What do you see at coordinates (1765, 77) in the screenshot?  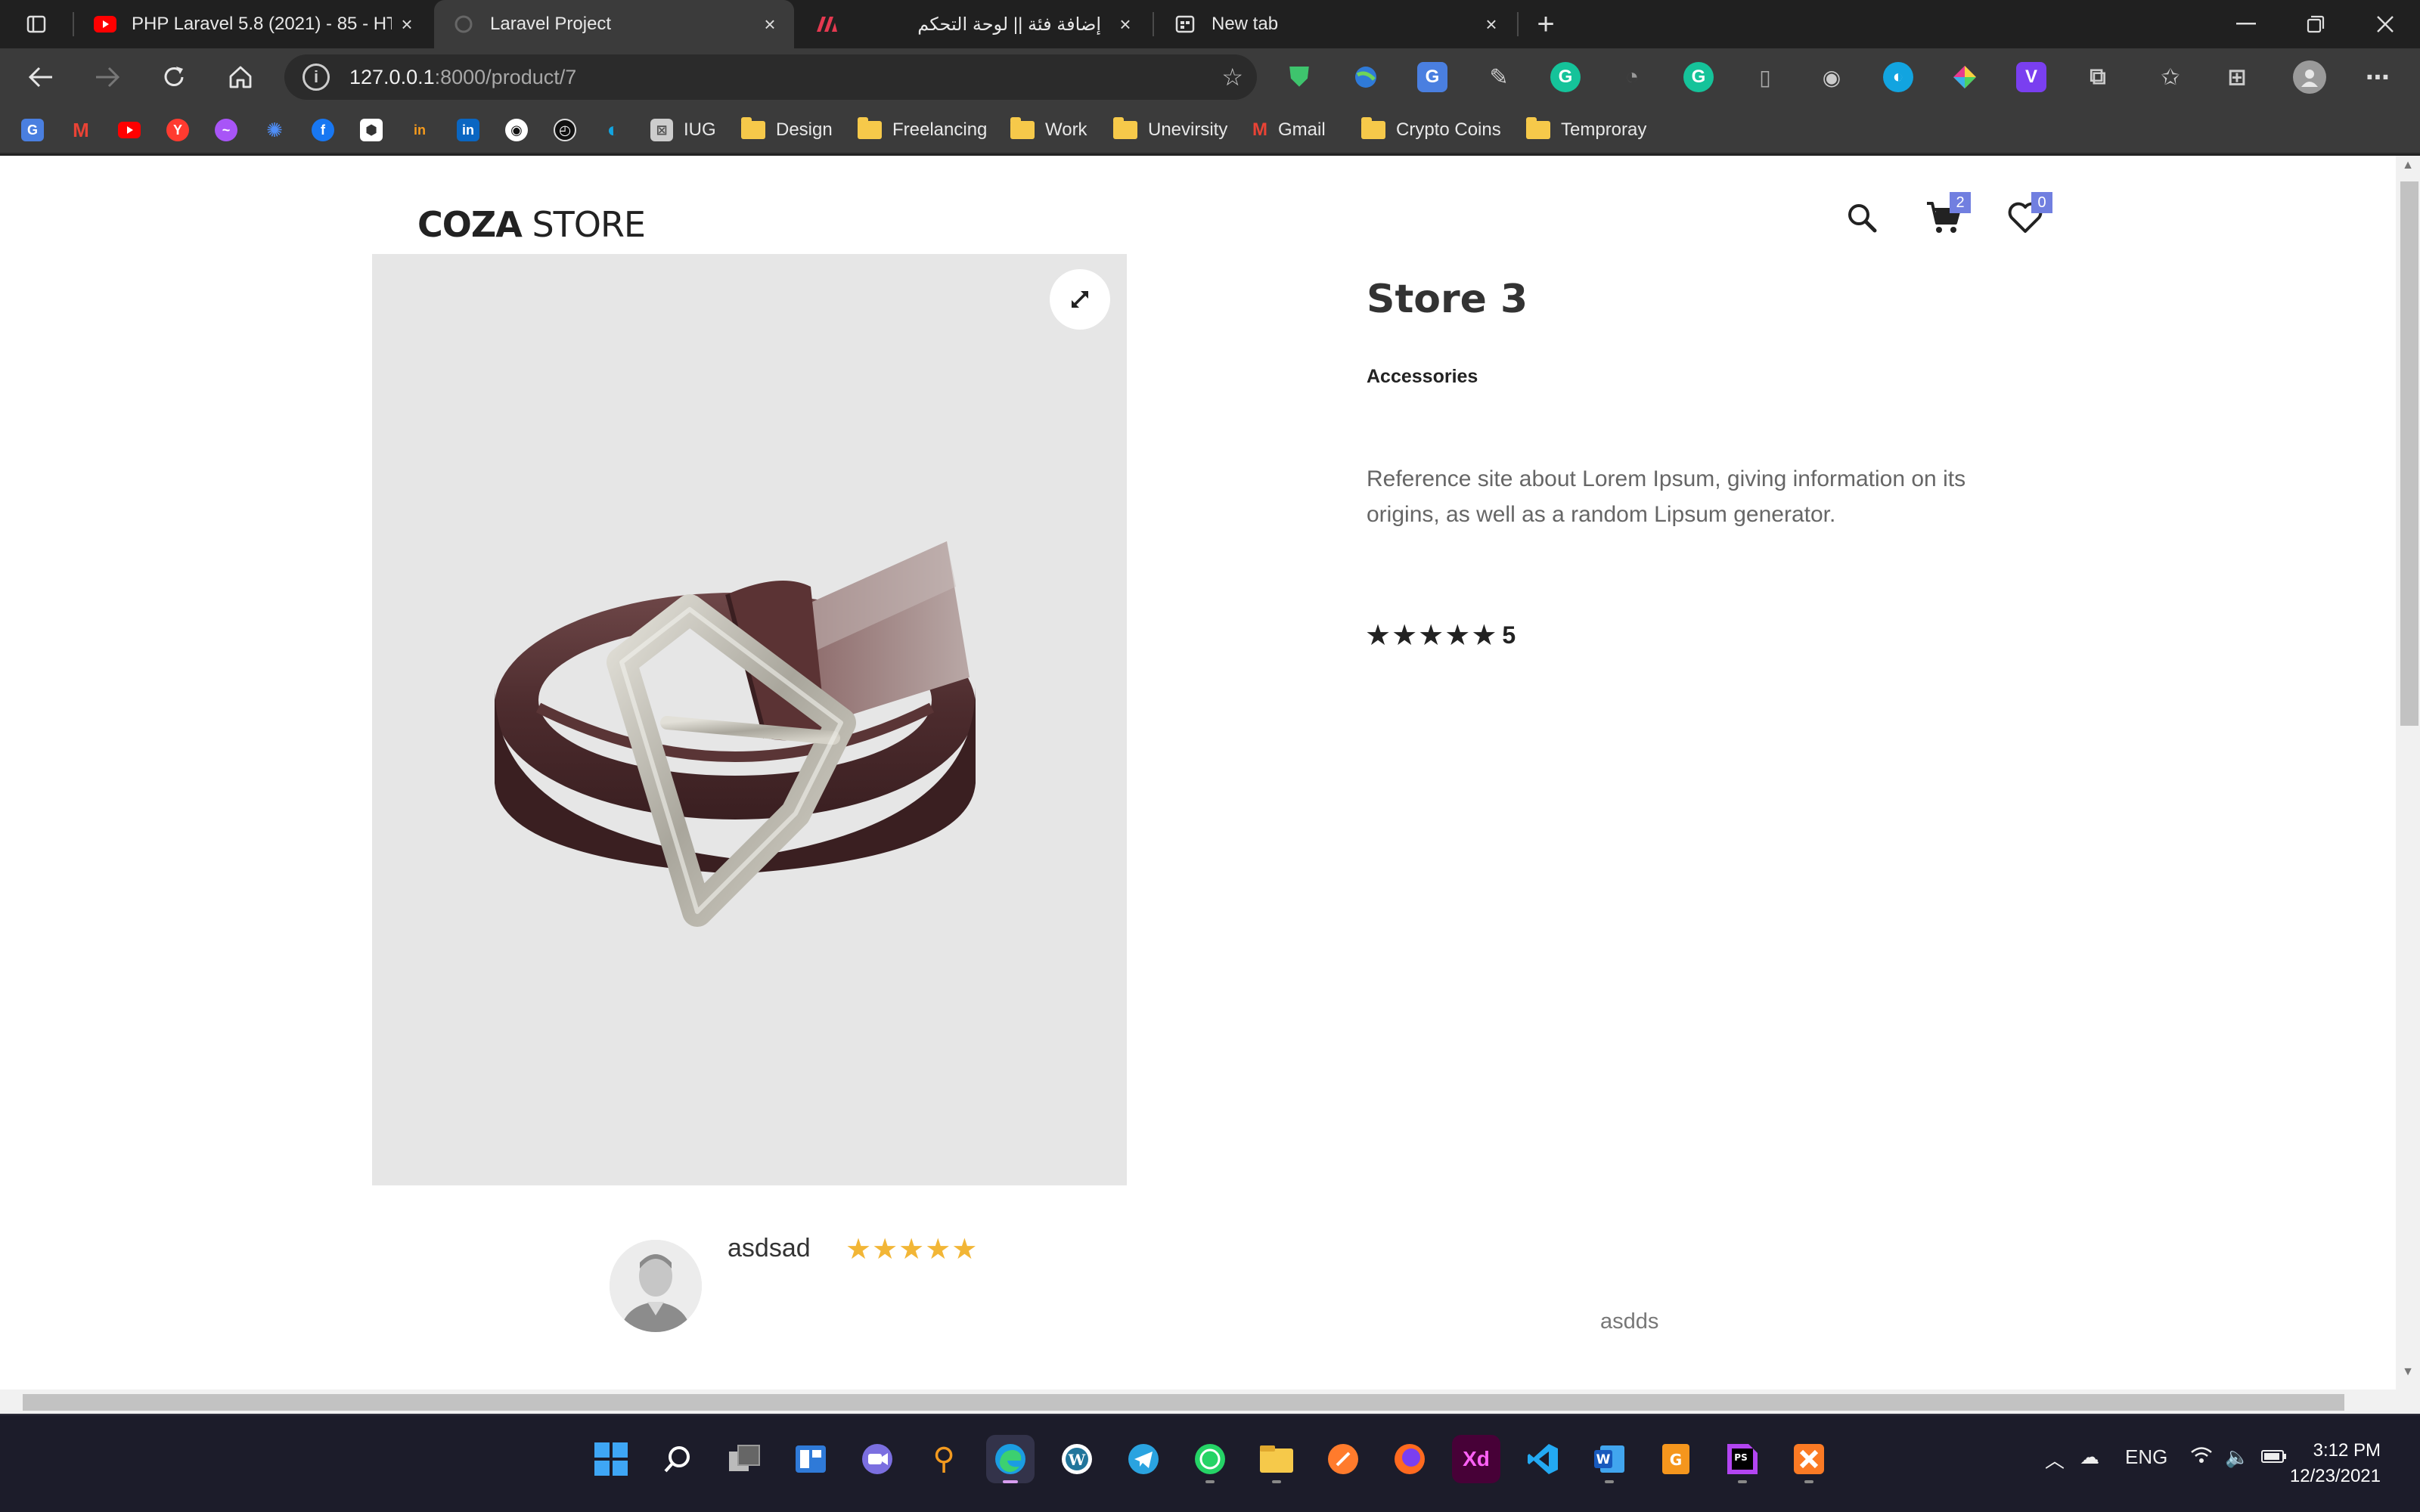 I see `mouse-extension-icon-2: ▯` at bounding box center [1765, 77].